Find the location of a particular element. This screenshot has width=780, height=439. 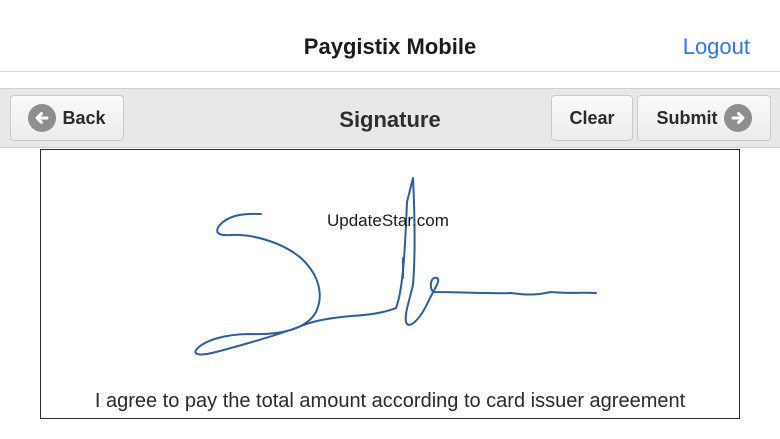

signature-toolbar: Back Signature Clear Submit is located at coordinates (390, 118).